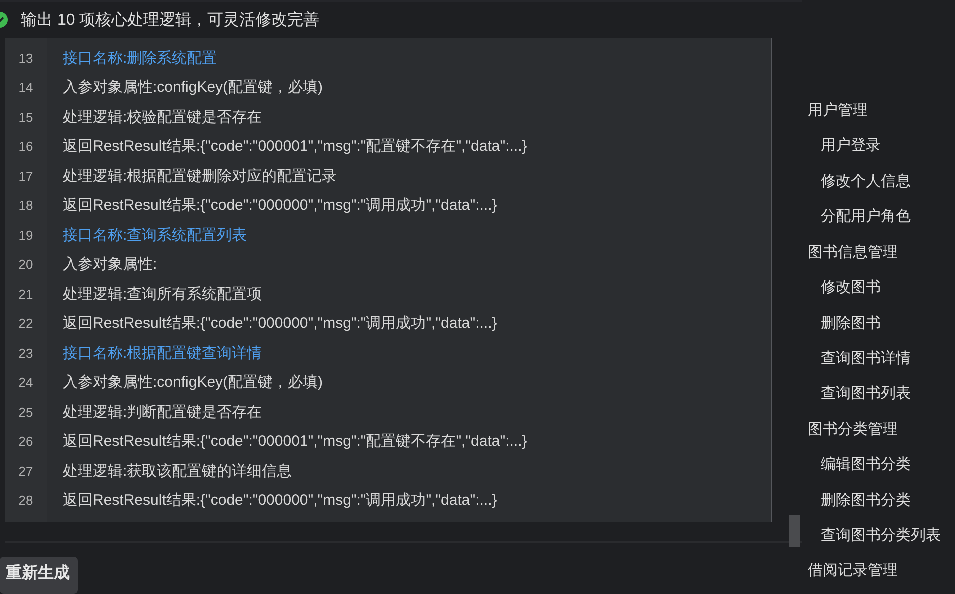 The image size is (955, 594). Describe the element at coordinates (110, 264) in the screenshot. I see `code-line: 入参对象属性:` at that location.